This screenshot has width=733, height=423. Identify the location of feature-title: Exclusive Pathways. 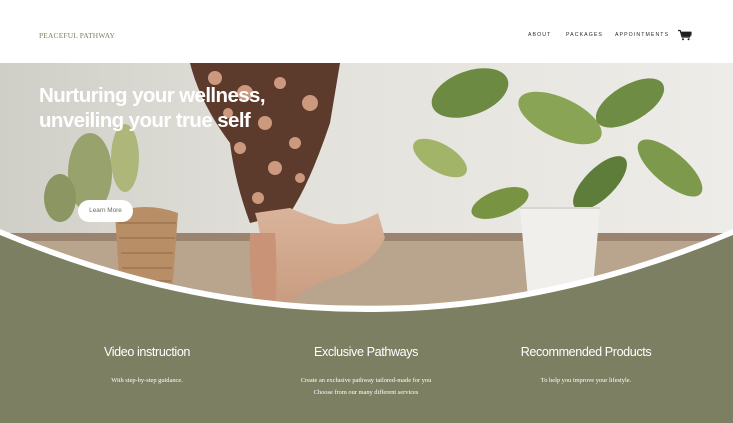
(366, 352).